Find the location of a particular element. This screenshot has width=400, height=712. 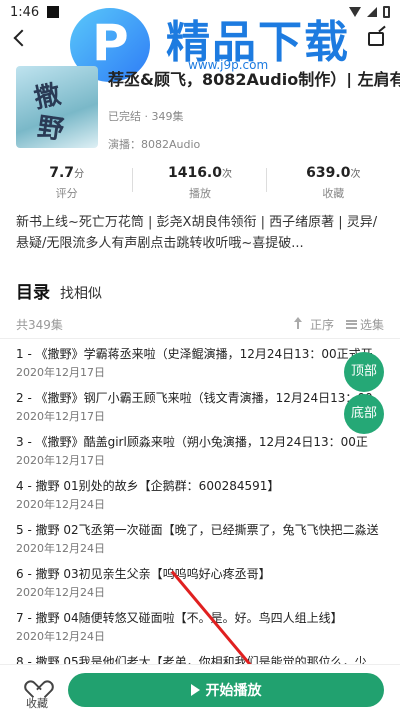

stat-rating: 7.7分 评分 is located at coordinates (67, 181).